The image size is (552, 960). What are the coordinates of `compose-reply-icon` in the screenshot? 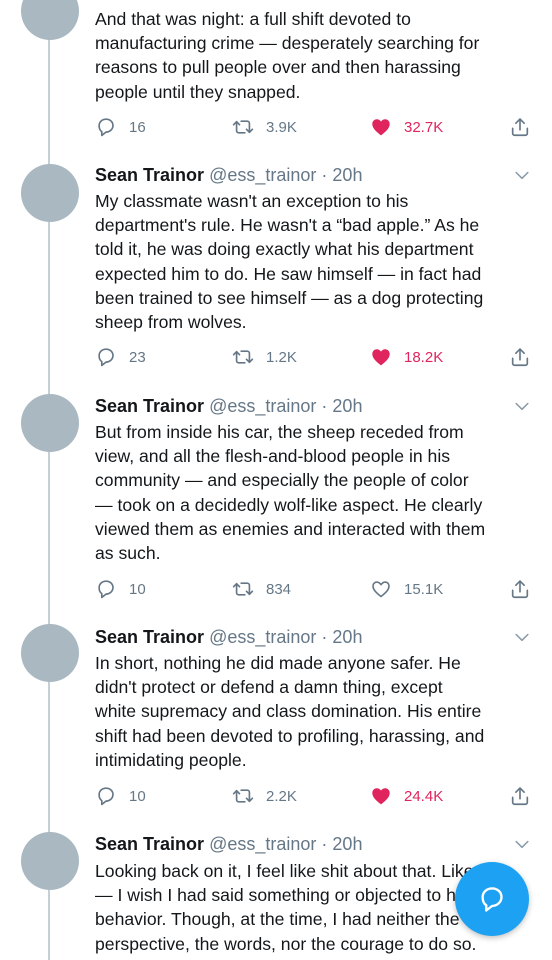 It's located at (492, 899).